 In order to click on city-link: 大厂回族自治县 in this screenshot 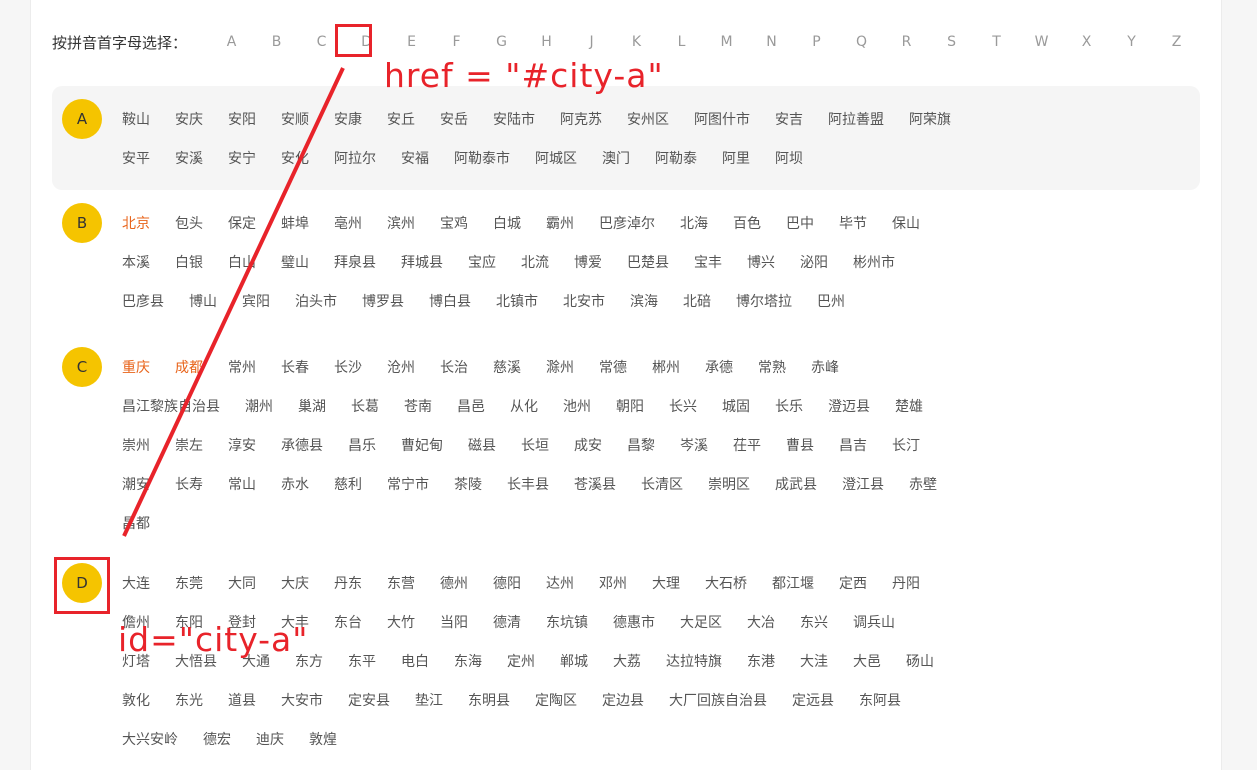, I will do `click(718, 700)`.